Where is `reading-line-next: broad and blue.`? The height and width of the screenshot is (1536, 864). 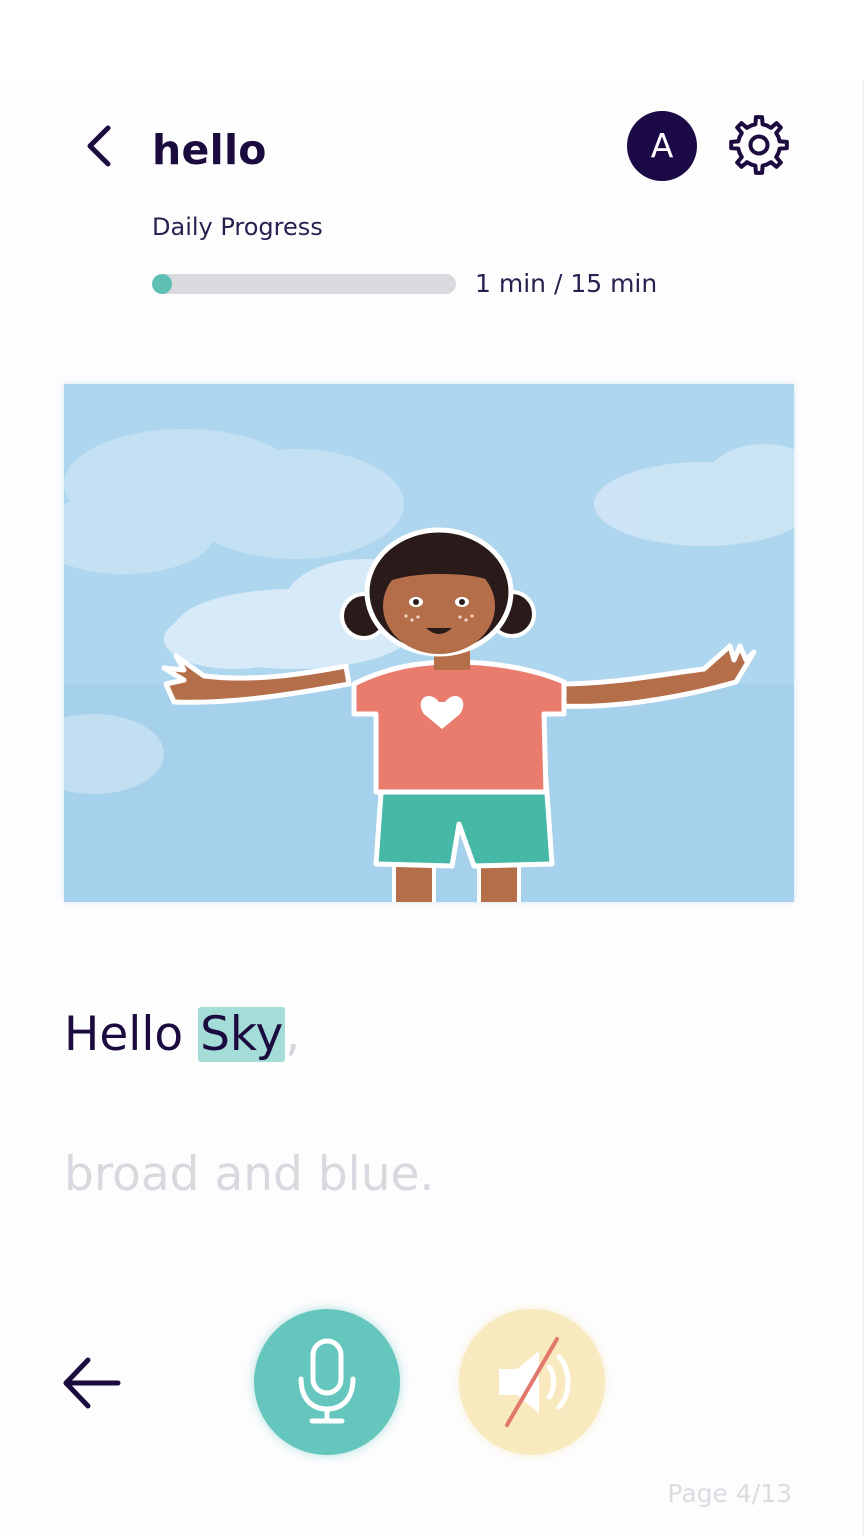 reading-line-next: broad and blue. is located at coordinates (249, 1174).